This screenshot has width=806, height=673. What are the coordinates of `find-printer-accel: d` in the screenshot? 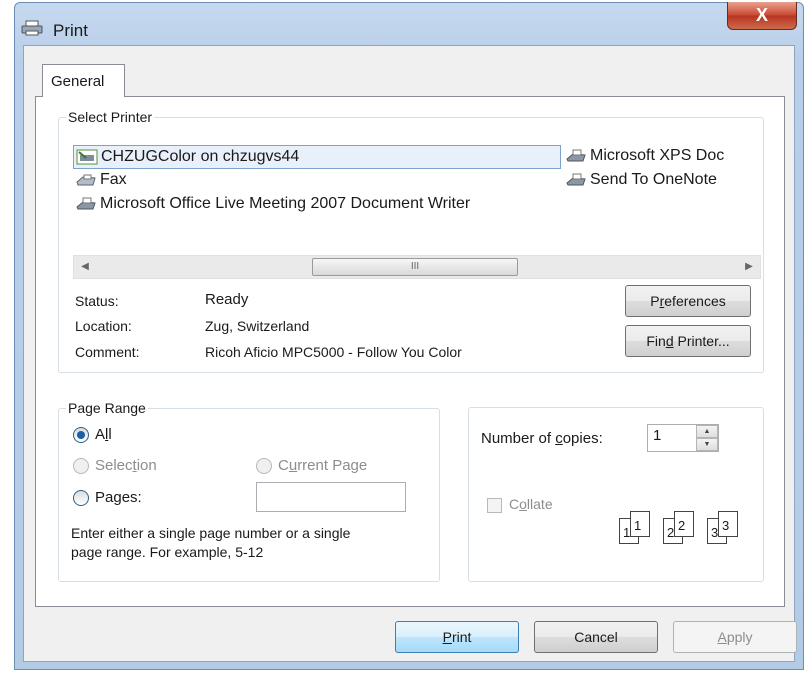 It's located at (669, 341).